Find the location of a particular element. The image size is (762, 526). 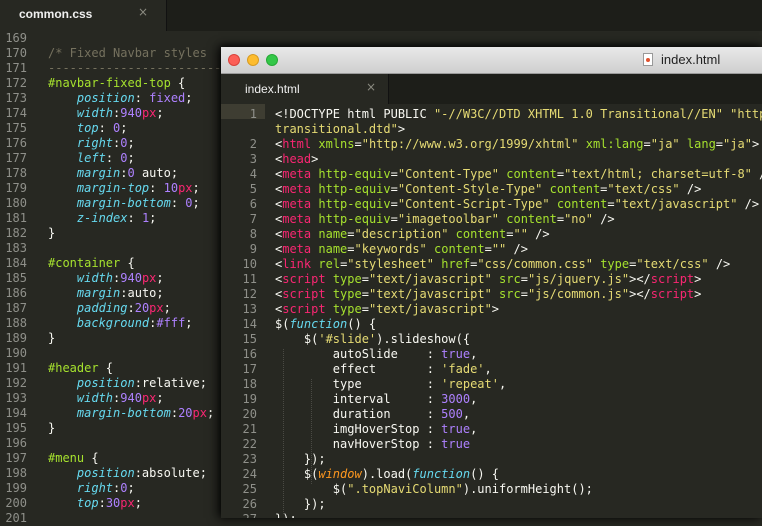

code-token: http-equiv is located at coordinates (354, 219).